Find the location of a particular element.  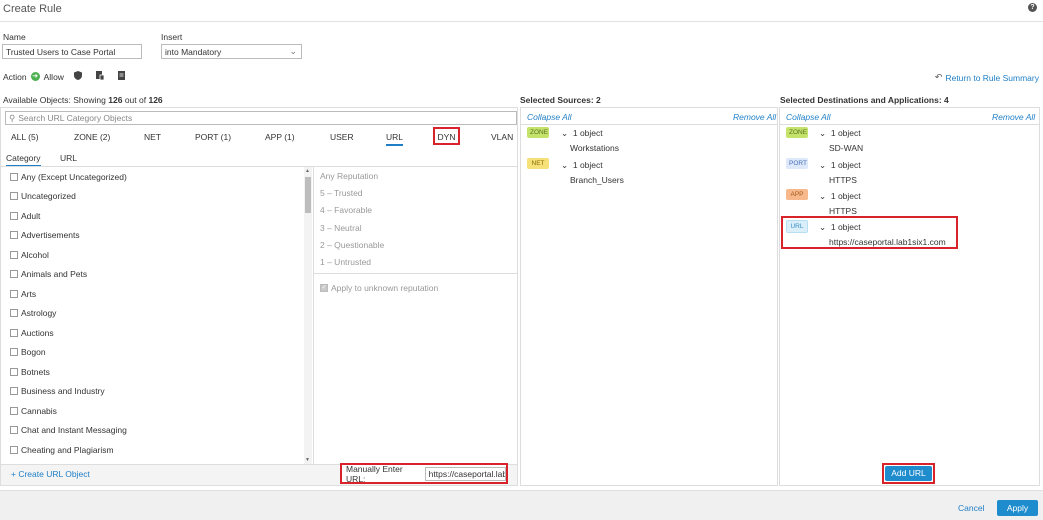

reputation-item: 2 – Questionable is located at coordinates (352, 245).